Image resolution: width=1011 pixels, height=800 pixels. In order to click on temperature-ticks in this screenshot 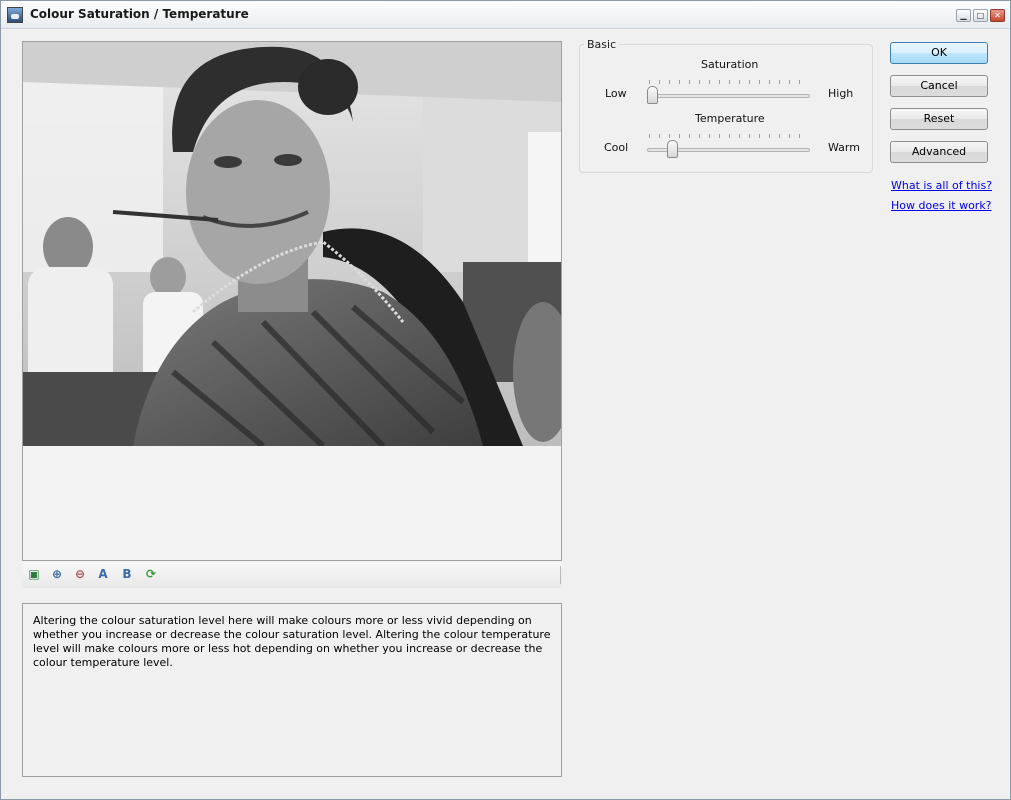, I will do `click(729, 136)`.